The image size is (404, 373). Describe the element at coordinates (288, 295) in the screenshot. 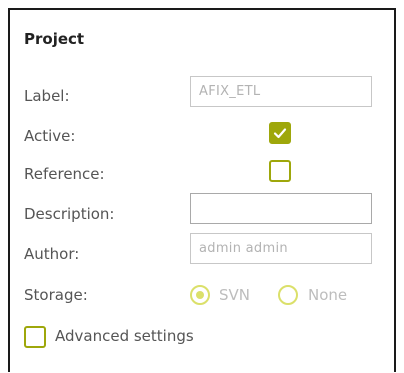

I see `storage-radio-none` at that location.